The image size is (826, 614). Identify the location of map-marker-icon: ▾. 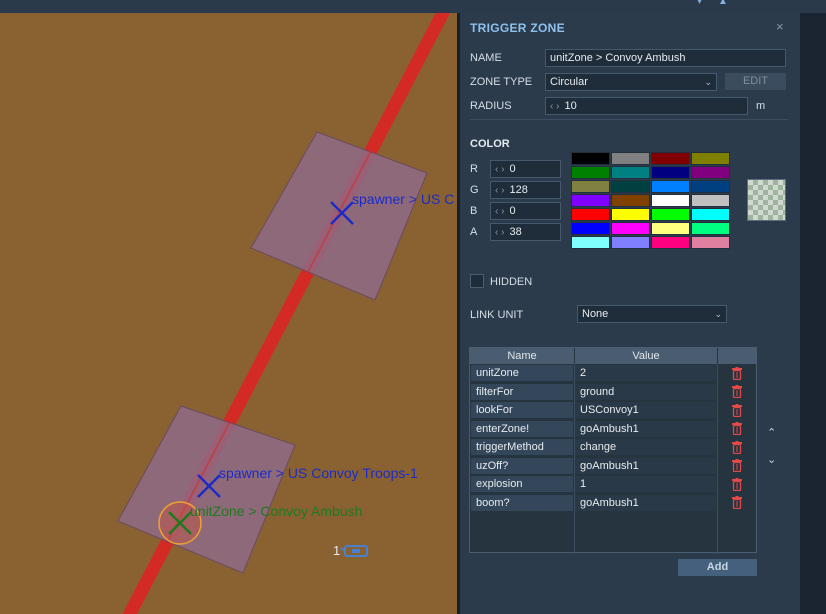
(699, 3).